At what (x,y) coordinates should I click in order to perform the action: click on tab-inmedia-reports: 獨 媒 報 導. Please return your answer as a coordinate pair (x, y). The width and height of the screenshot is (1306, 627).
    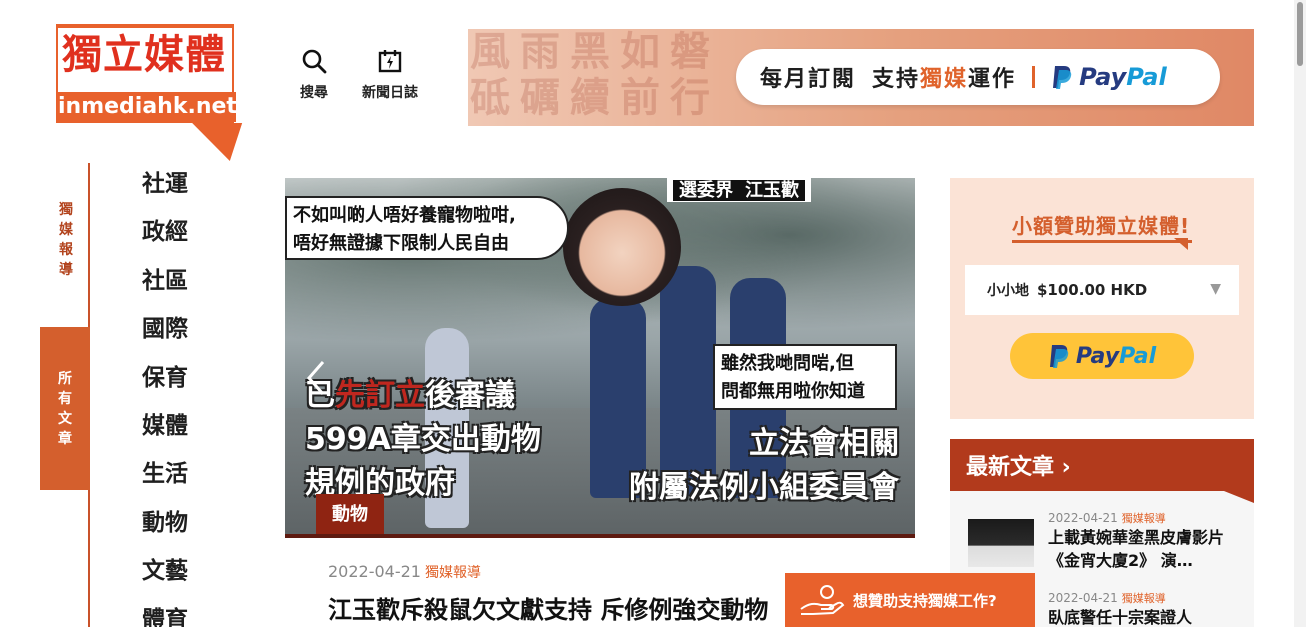
    Looking at the image, I should click on (66, 245).